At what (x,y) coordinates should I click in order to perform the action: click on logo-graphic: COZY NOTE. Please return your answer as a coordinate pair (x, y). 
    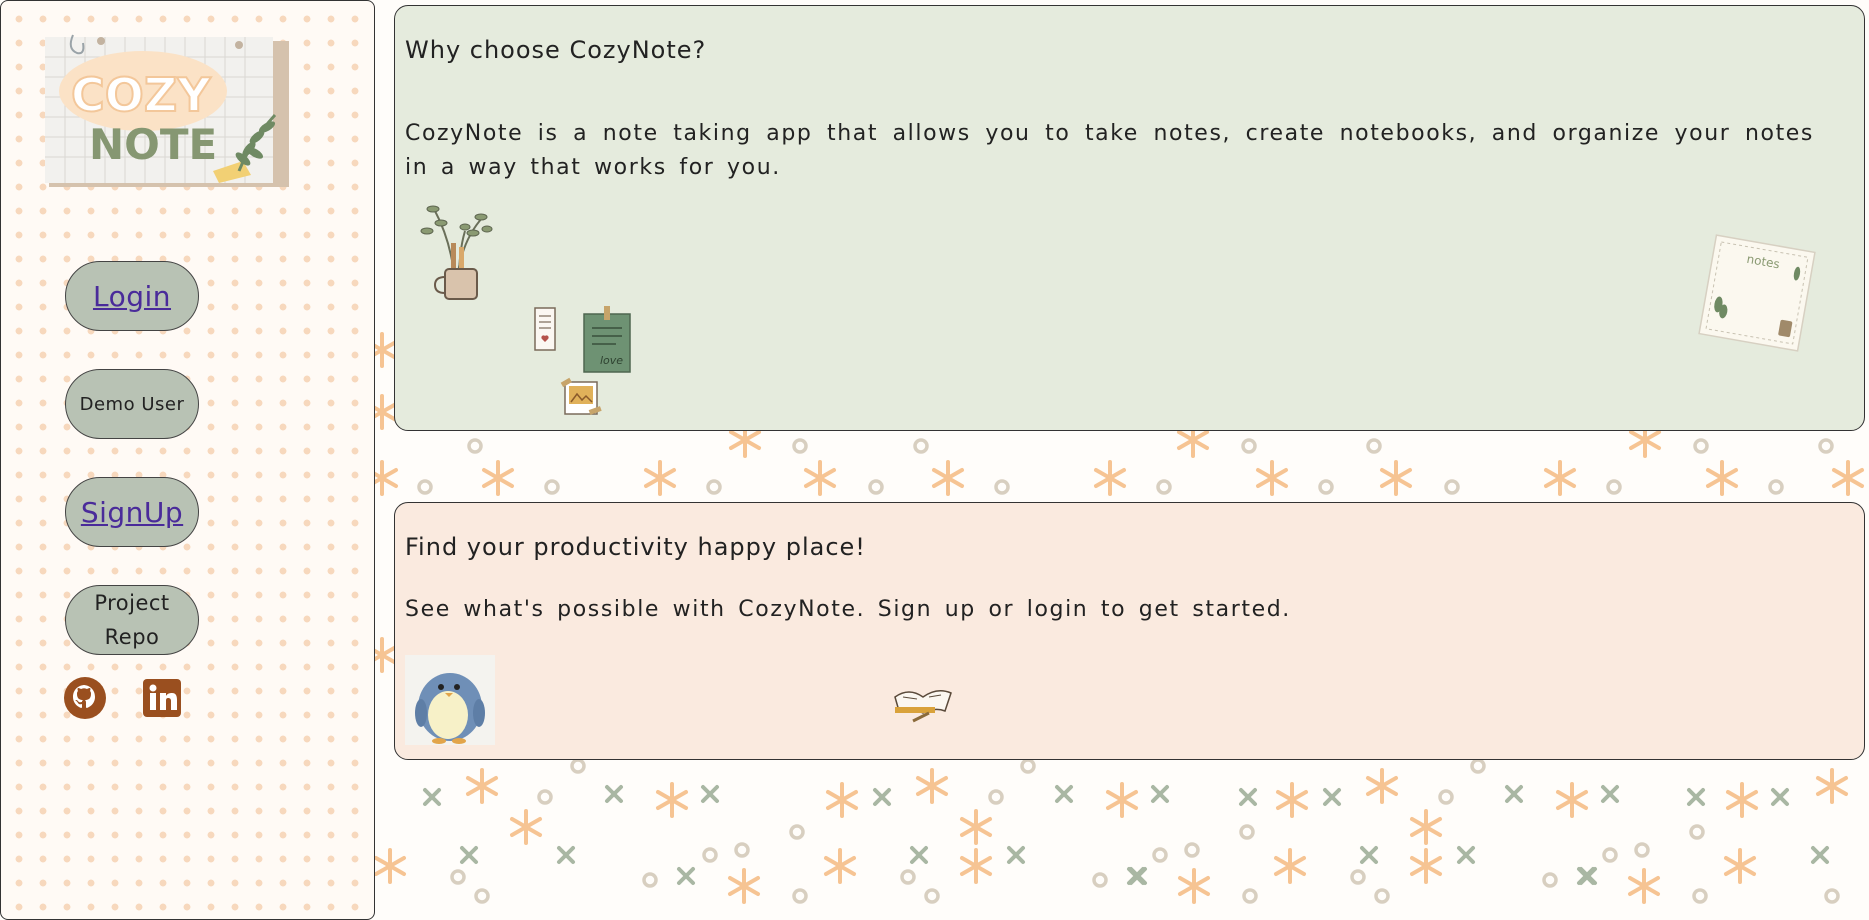
    Looking at the image, I should click on (167, 110).